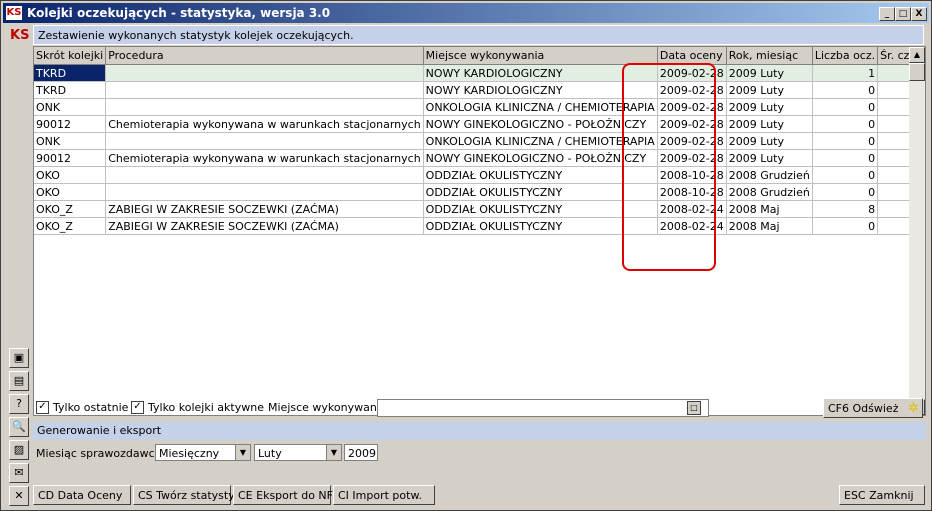  What do you see at coordinates (287, 495) in the screenshot?
I see `export-nfz-button: CE Eksport do NFZ` at bounding box center [287, 495].